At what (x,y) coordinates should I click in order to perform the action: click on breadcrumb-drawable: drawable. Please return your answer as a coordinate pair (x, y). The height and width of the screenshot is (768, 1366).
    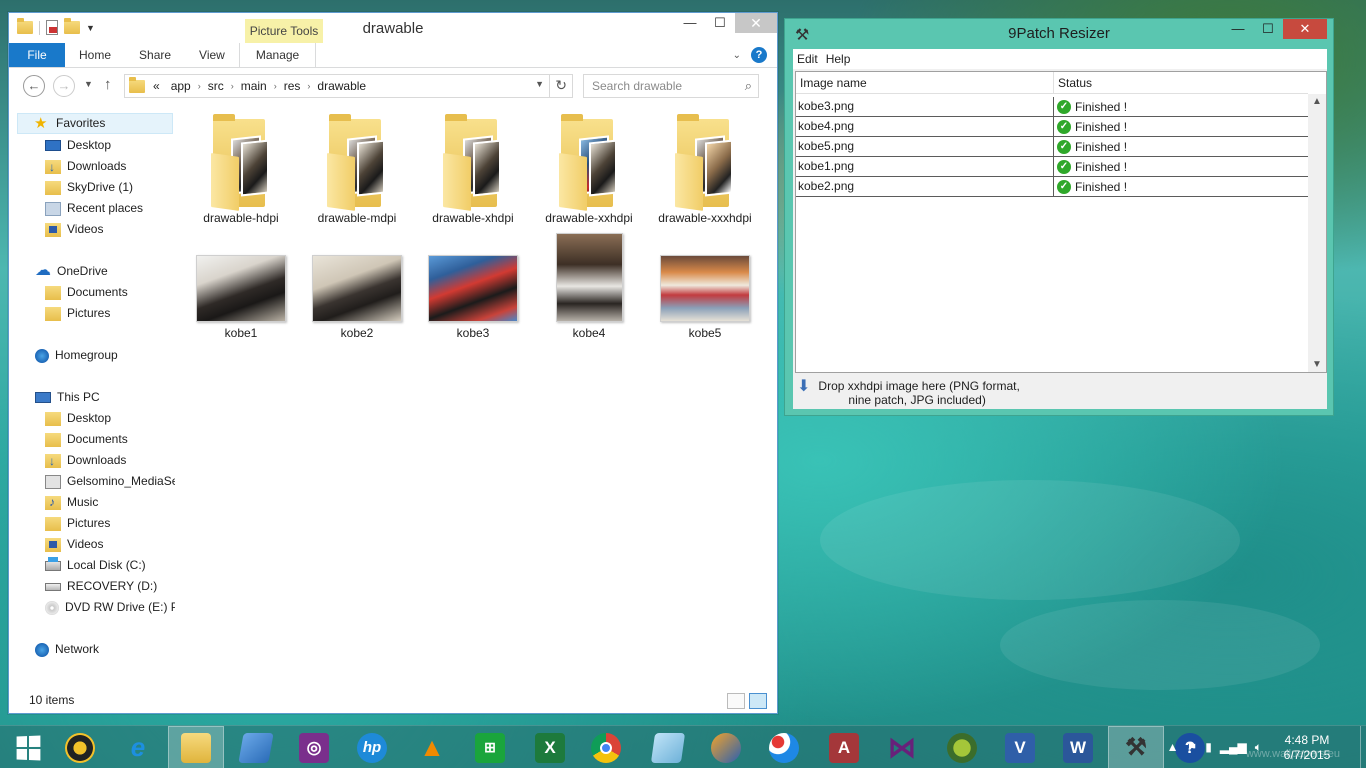
    Looking at the image, I should click on (341, 86).